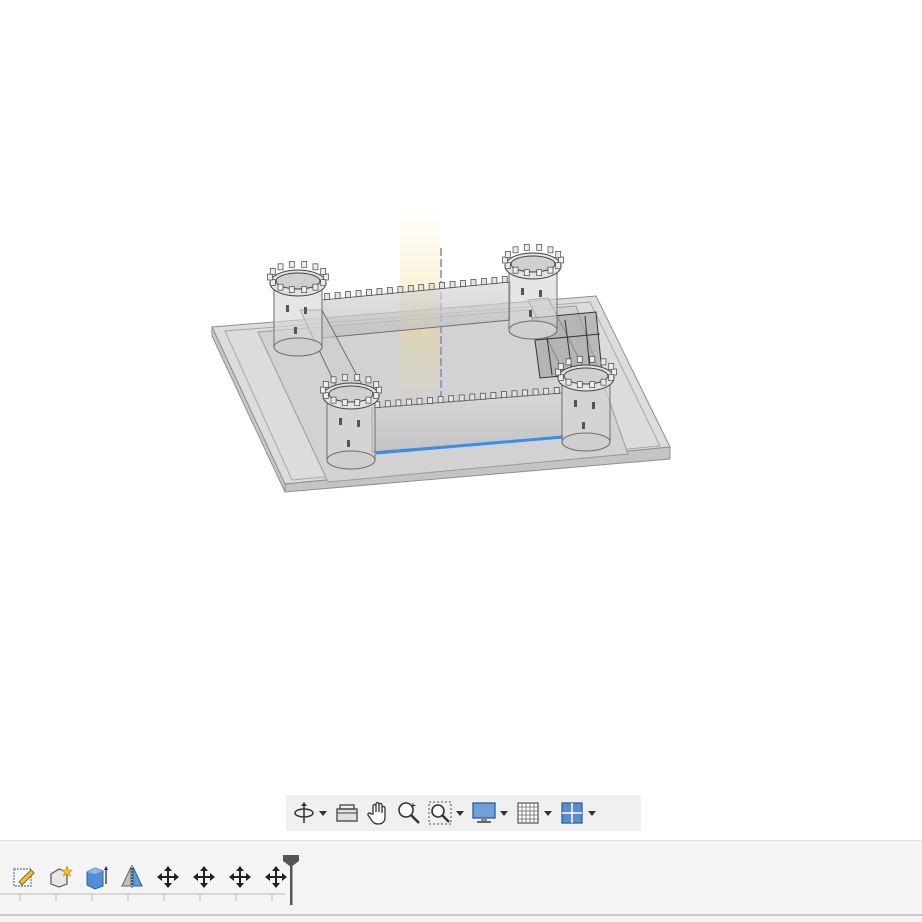 This screenshot has height=922, width=922. I want to click on navigation-toolbar, so click(463, 813).